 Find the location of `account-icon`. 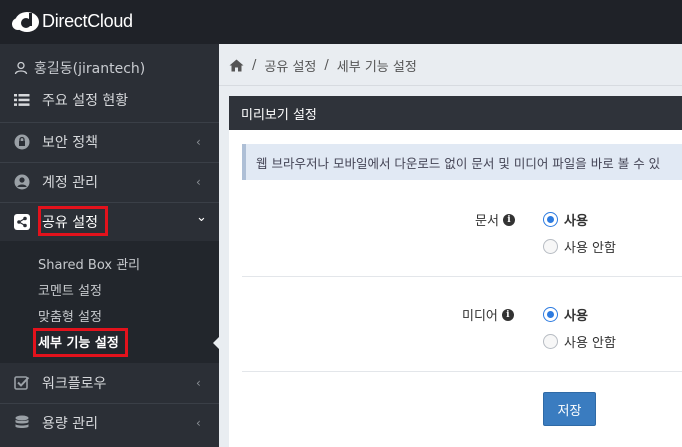

account-icon is located at coordinates (22, 182).